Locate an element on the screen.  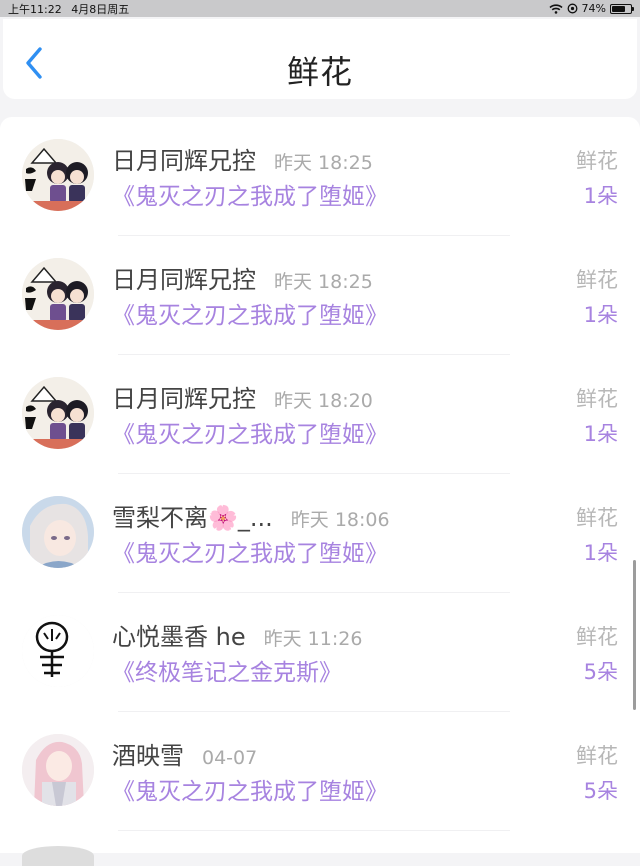
location-lock-icon is located at coordinates (572, 8).